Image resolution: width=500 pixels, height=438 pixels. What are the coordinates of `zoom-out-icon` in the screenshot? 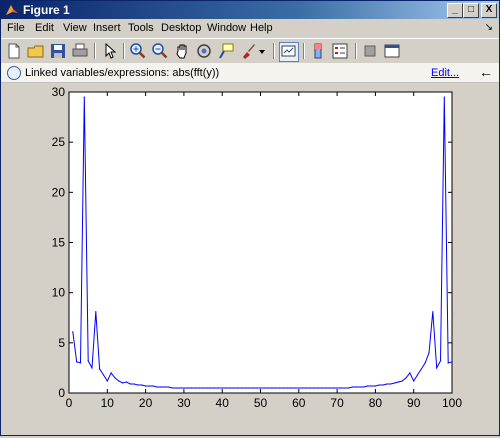 It's located at (160, 51).